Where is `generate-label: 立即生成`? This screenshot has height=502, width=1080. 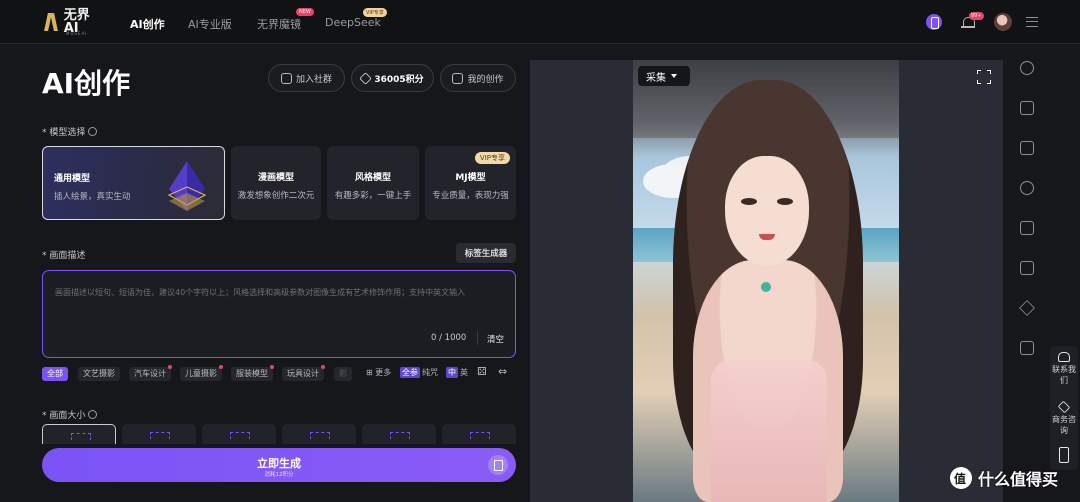 generate-label: 立即生成 is located at coordinates (279, 463).